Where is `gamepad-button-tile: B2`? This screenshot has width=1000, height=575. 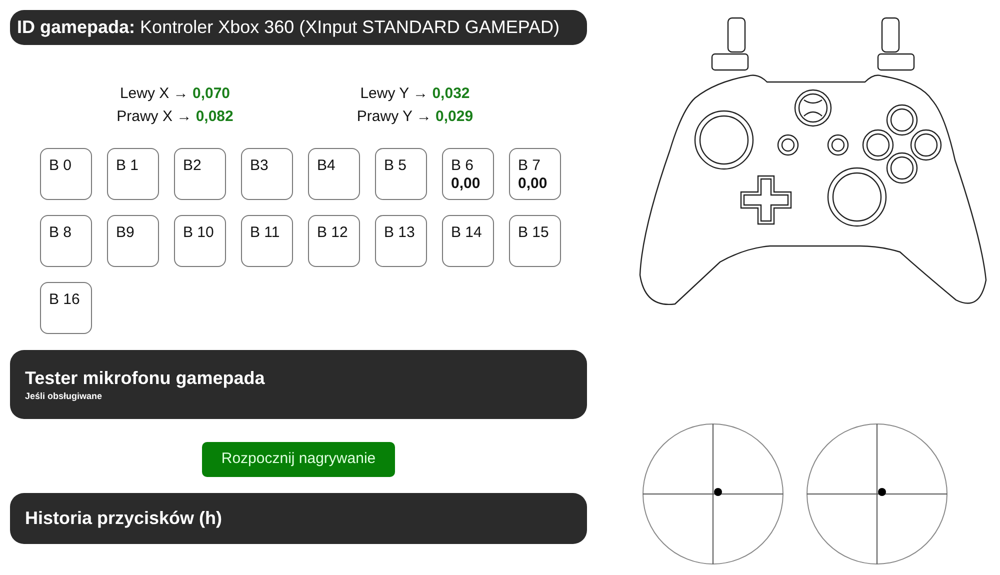 gamepad-button-tile: B2 is located at coordinates (200, 174).